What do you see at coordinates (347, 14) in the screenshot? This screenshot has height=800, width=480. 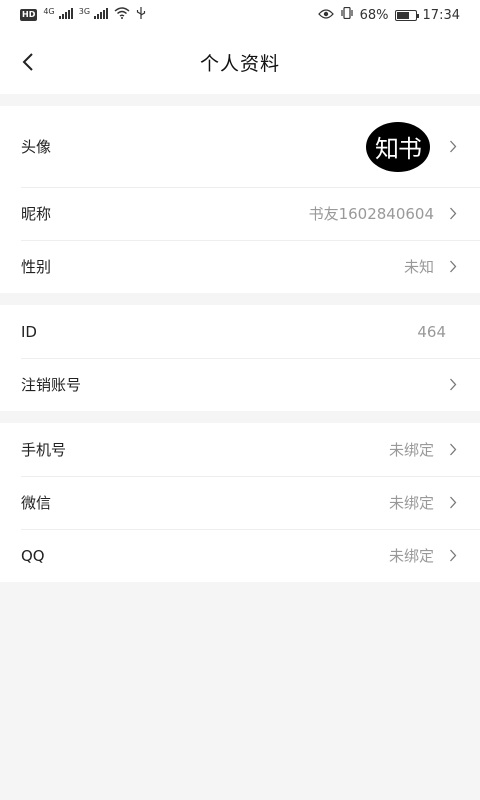 I see `vibrate-icon` at bounding box center [347, 14].